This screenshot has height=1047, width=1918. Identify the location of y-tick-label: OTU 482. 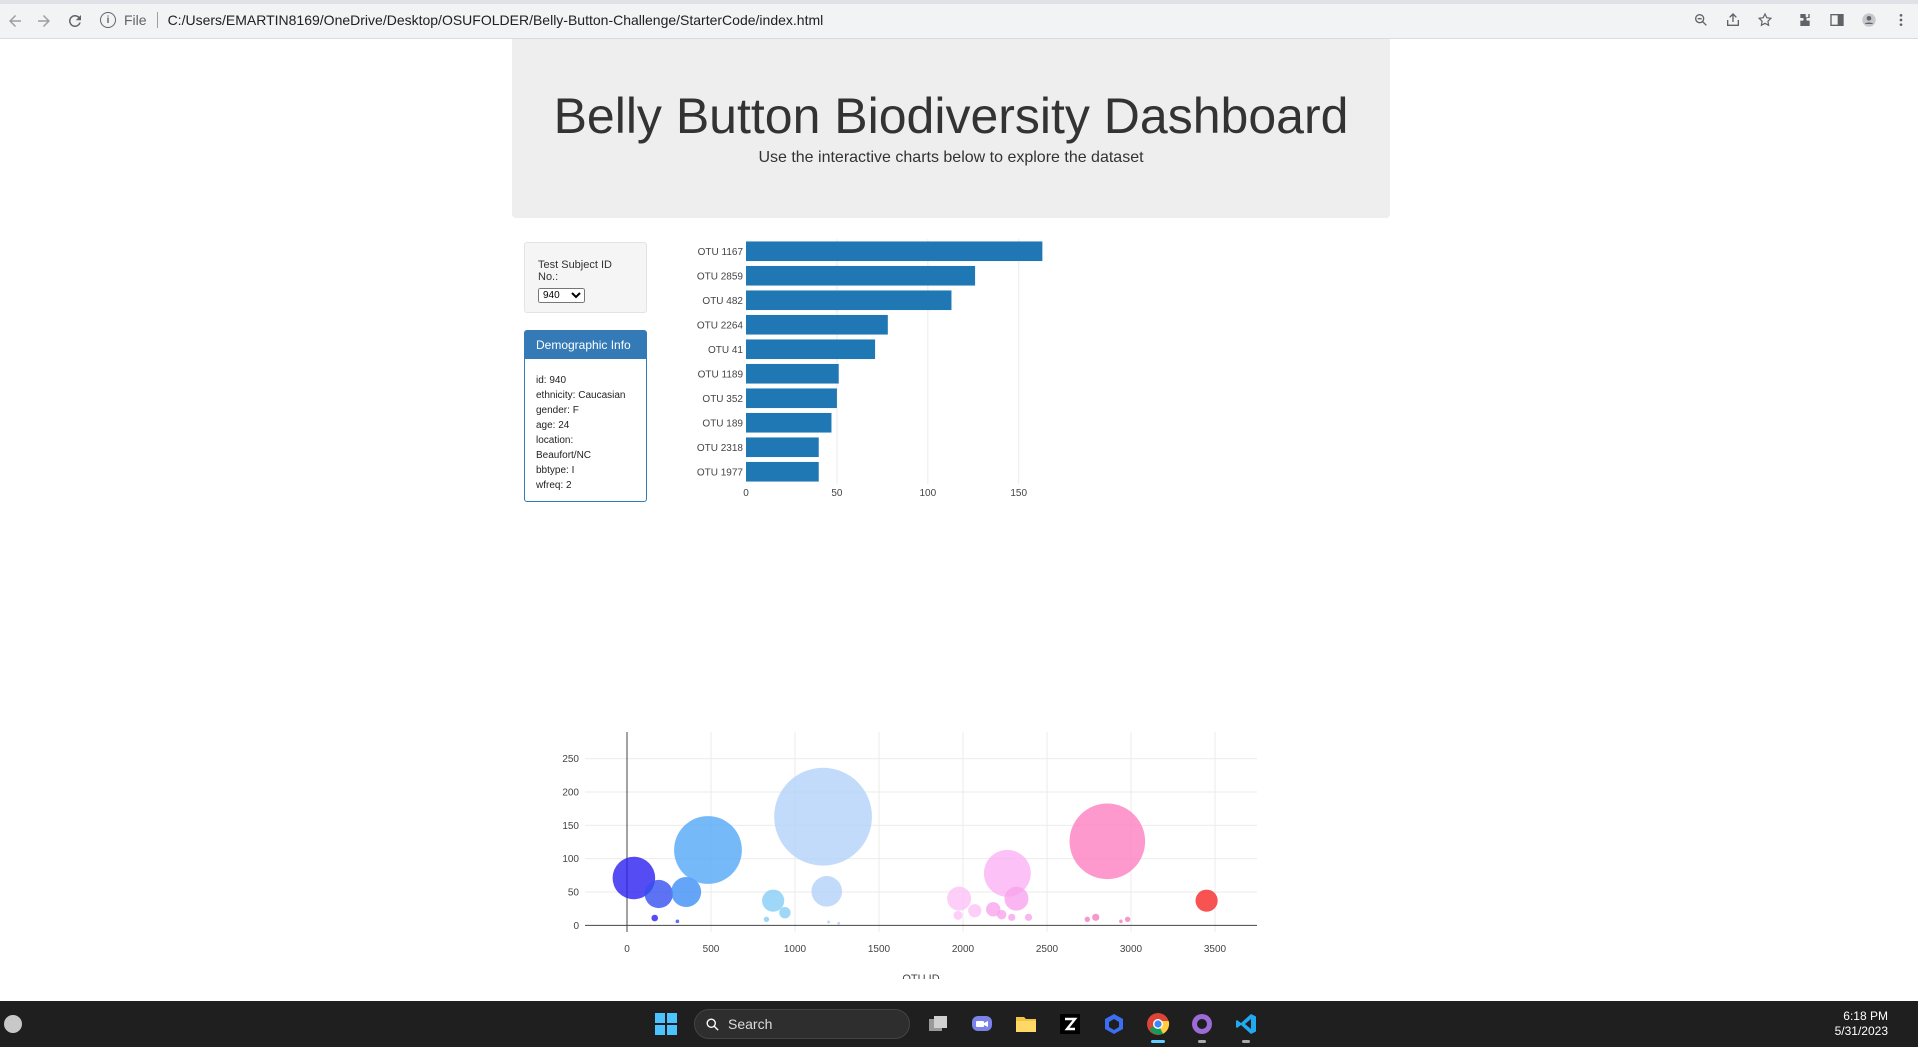
(722, 301).